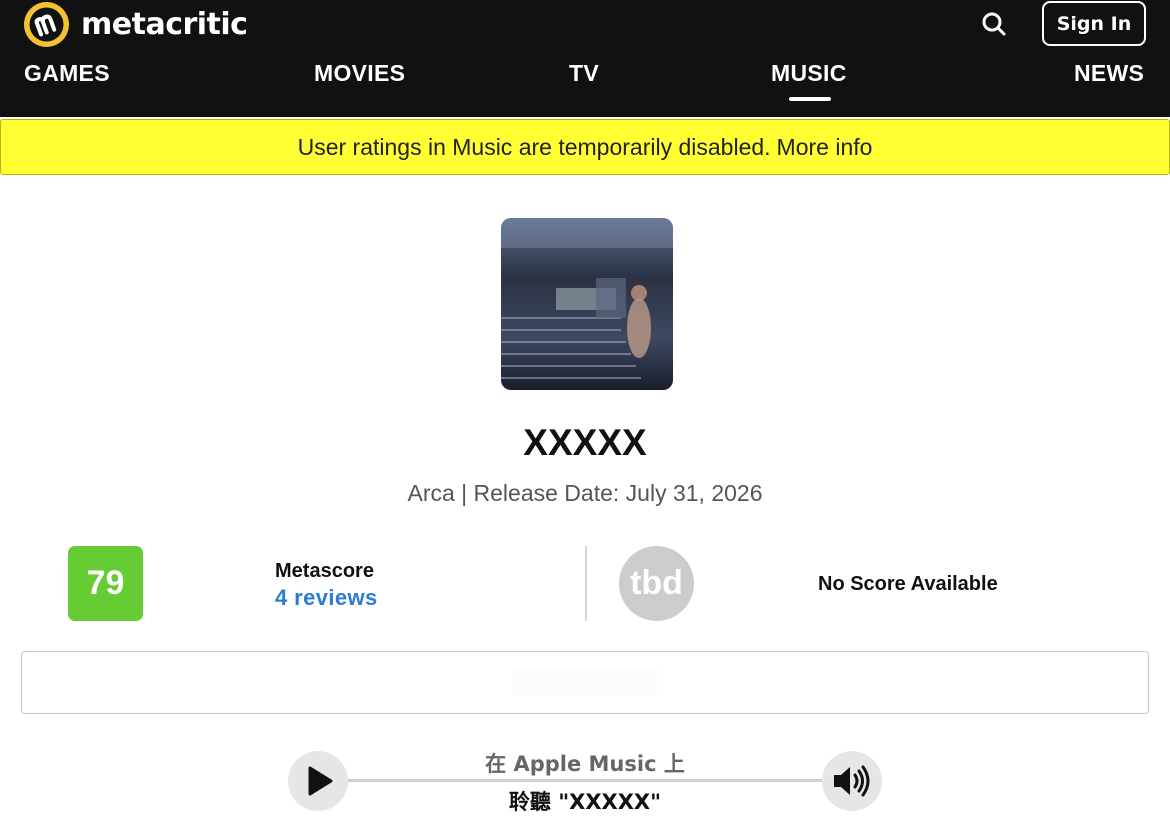 The width and height of the screenshot is (1170, 831). What do you see at coordinates (359, 73) in the screenshot?
I see `nav-movies: MOVIES` at bounding box center [359, 73].